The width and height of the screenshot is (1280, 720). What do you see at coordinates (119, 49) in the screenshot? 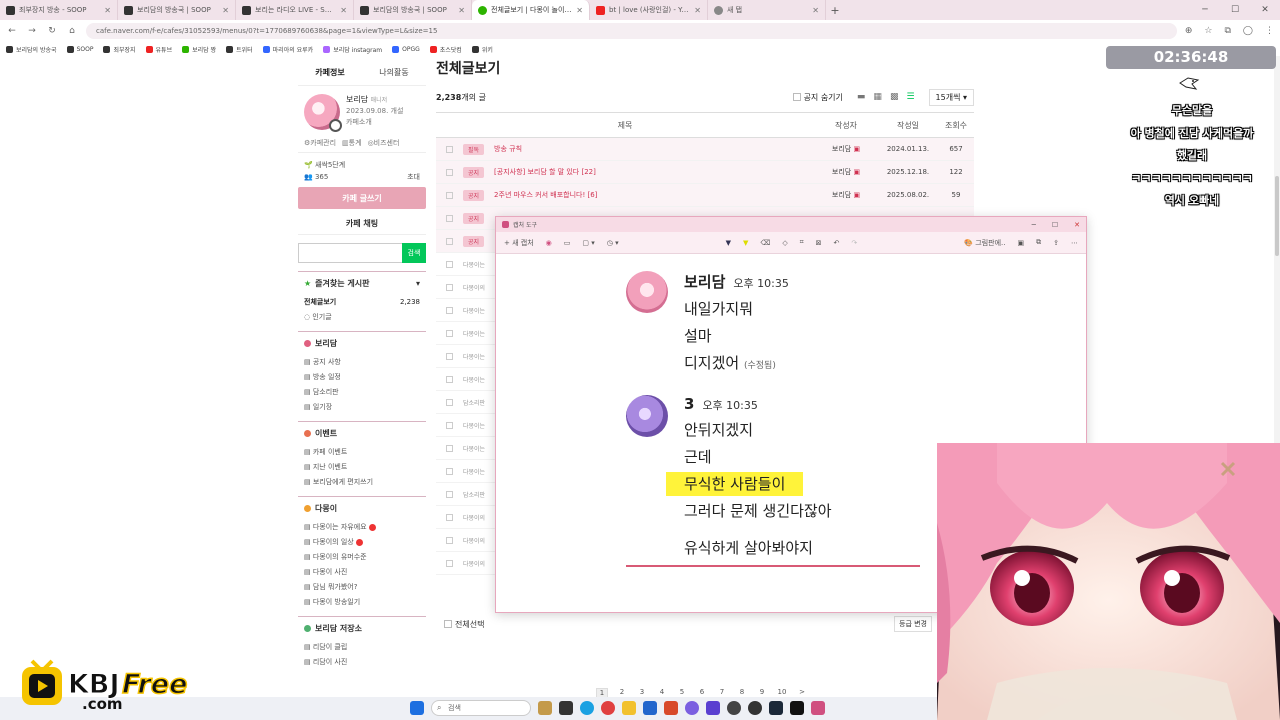
I see `bookmark-item: 죄부장지` at bounding box center [119, 49].